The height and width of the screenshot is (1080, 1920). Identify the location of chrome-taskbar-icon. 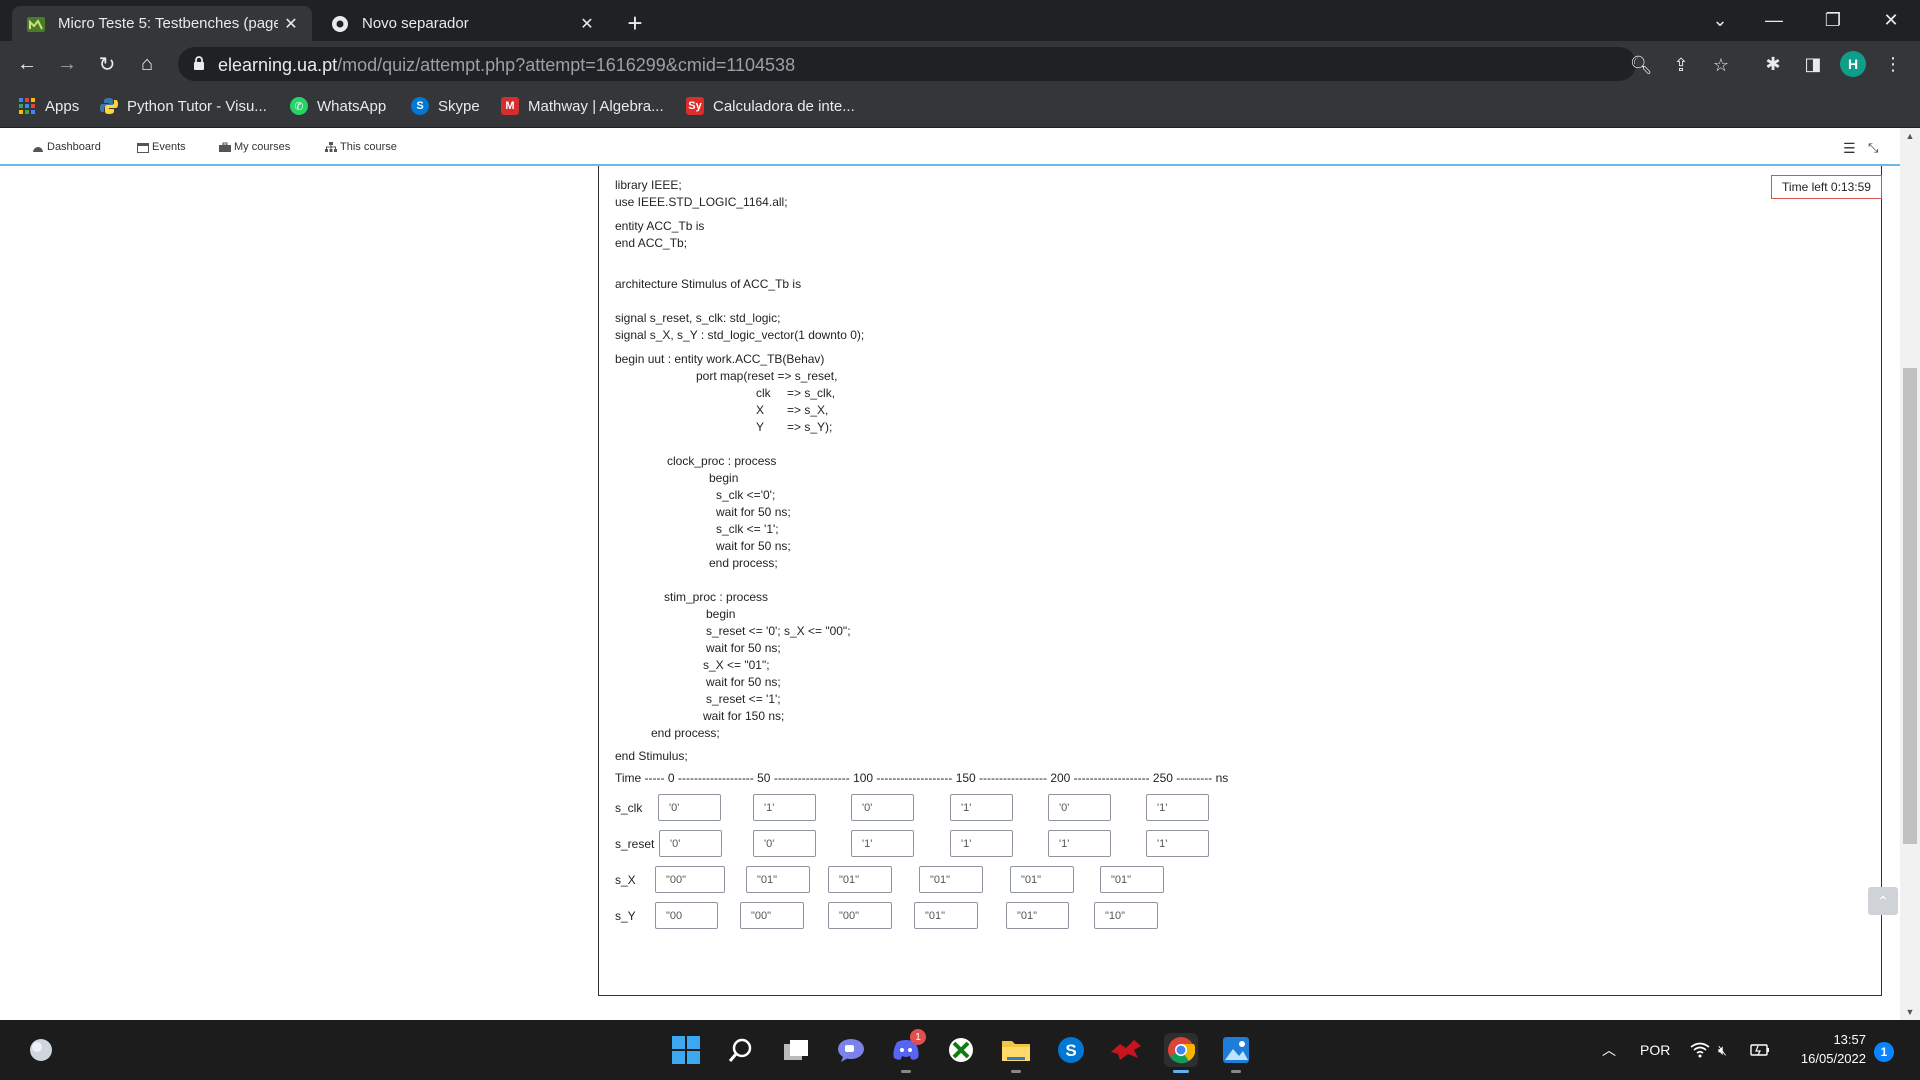
(1181, 1053).